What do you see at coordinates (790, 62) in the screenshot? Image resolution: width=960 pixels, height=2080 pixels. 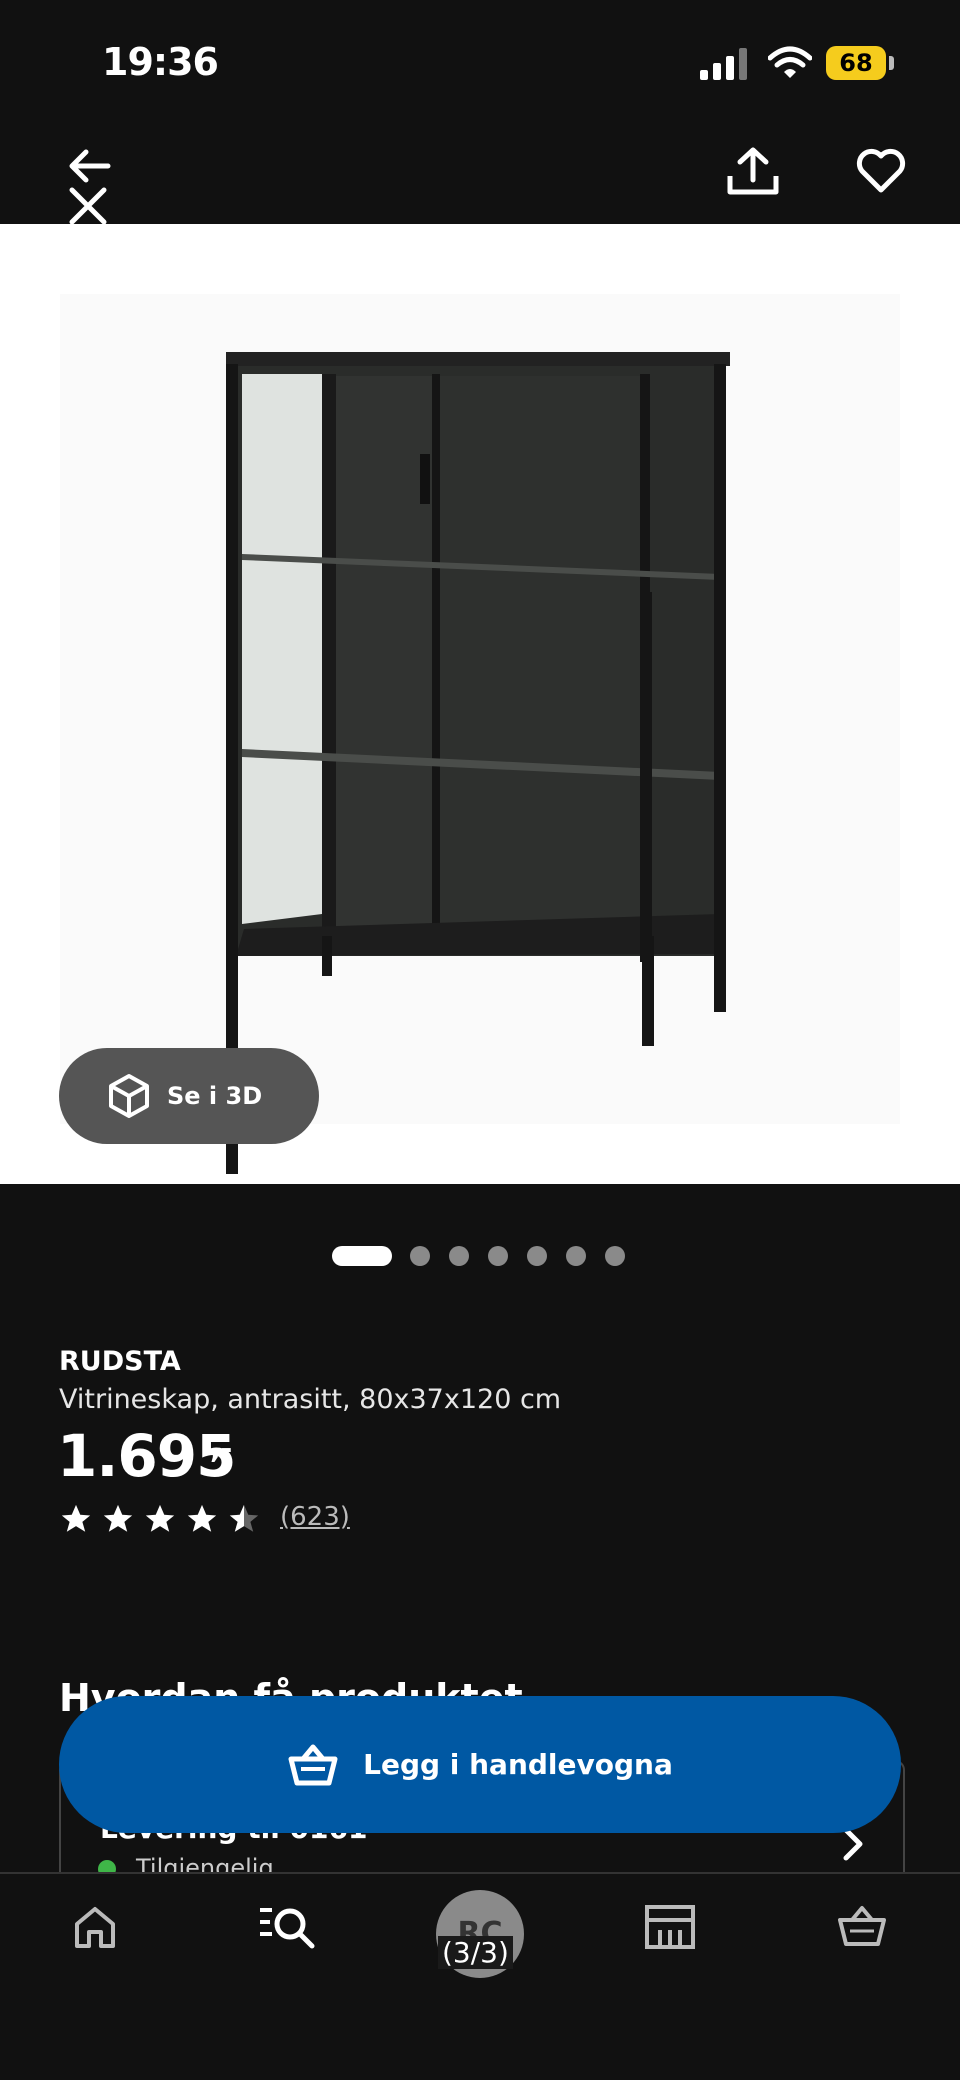 I see `wifi-icon` at bounding box center [790, 62].